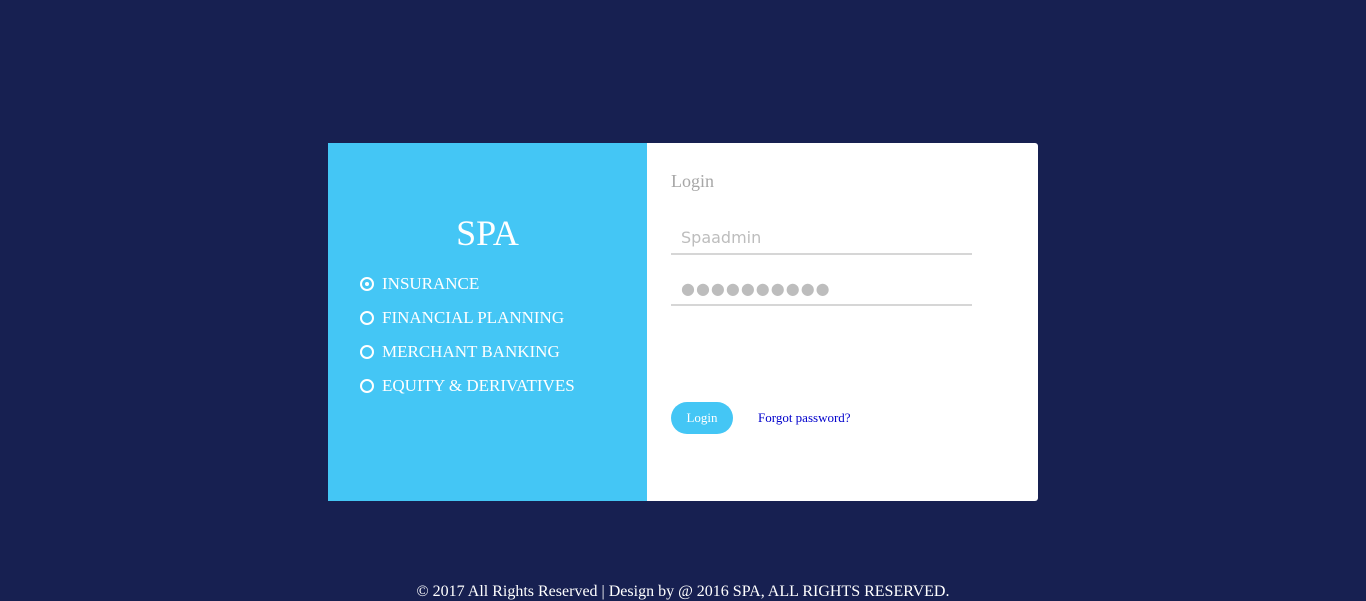 Image resolution: width=1366 pixels, height=601 pixels. I want to click on username-input, so click(821, 238).